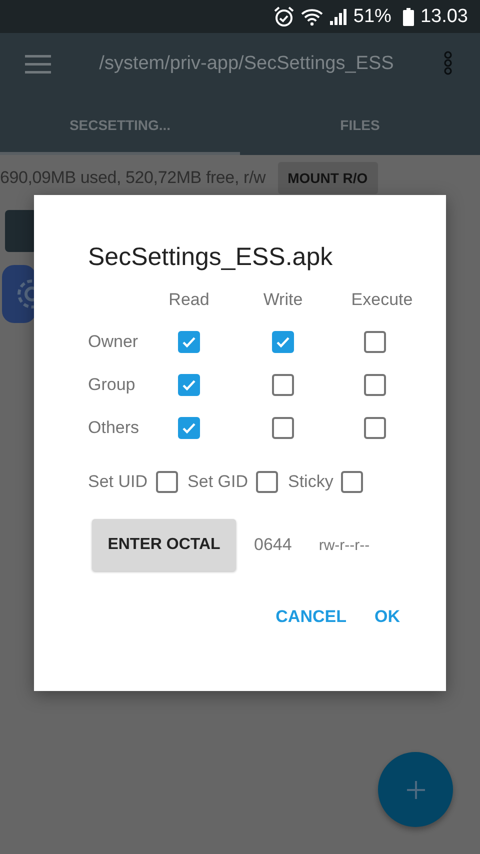 The width and height of the screenshot is (480, 854). I want to click on column-header: Read, so click(189, 300).